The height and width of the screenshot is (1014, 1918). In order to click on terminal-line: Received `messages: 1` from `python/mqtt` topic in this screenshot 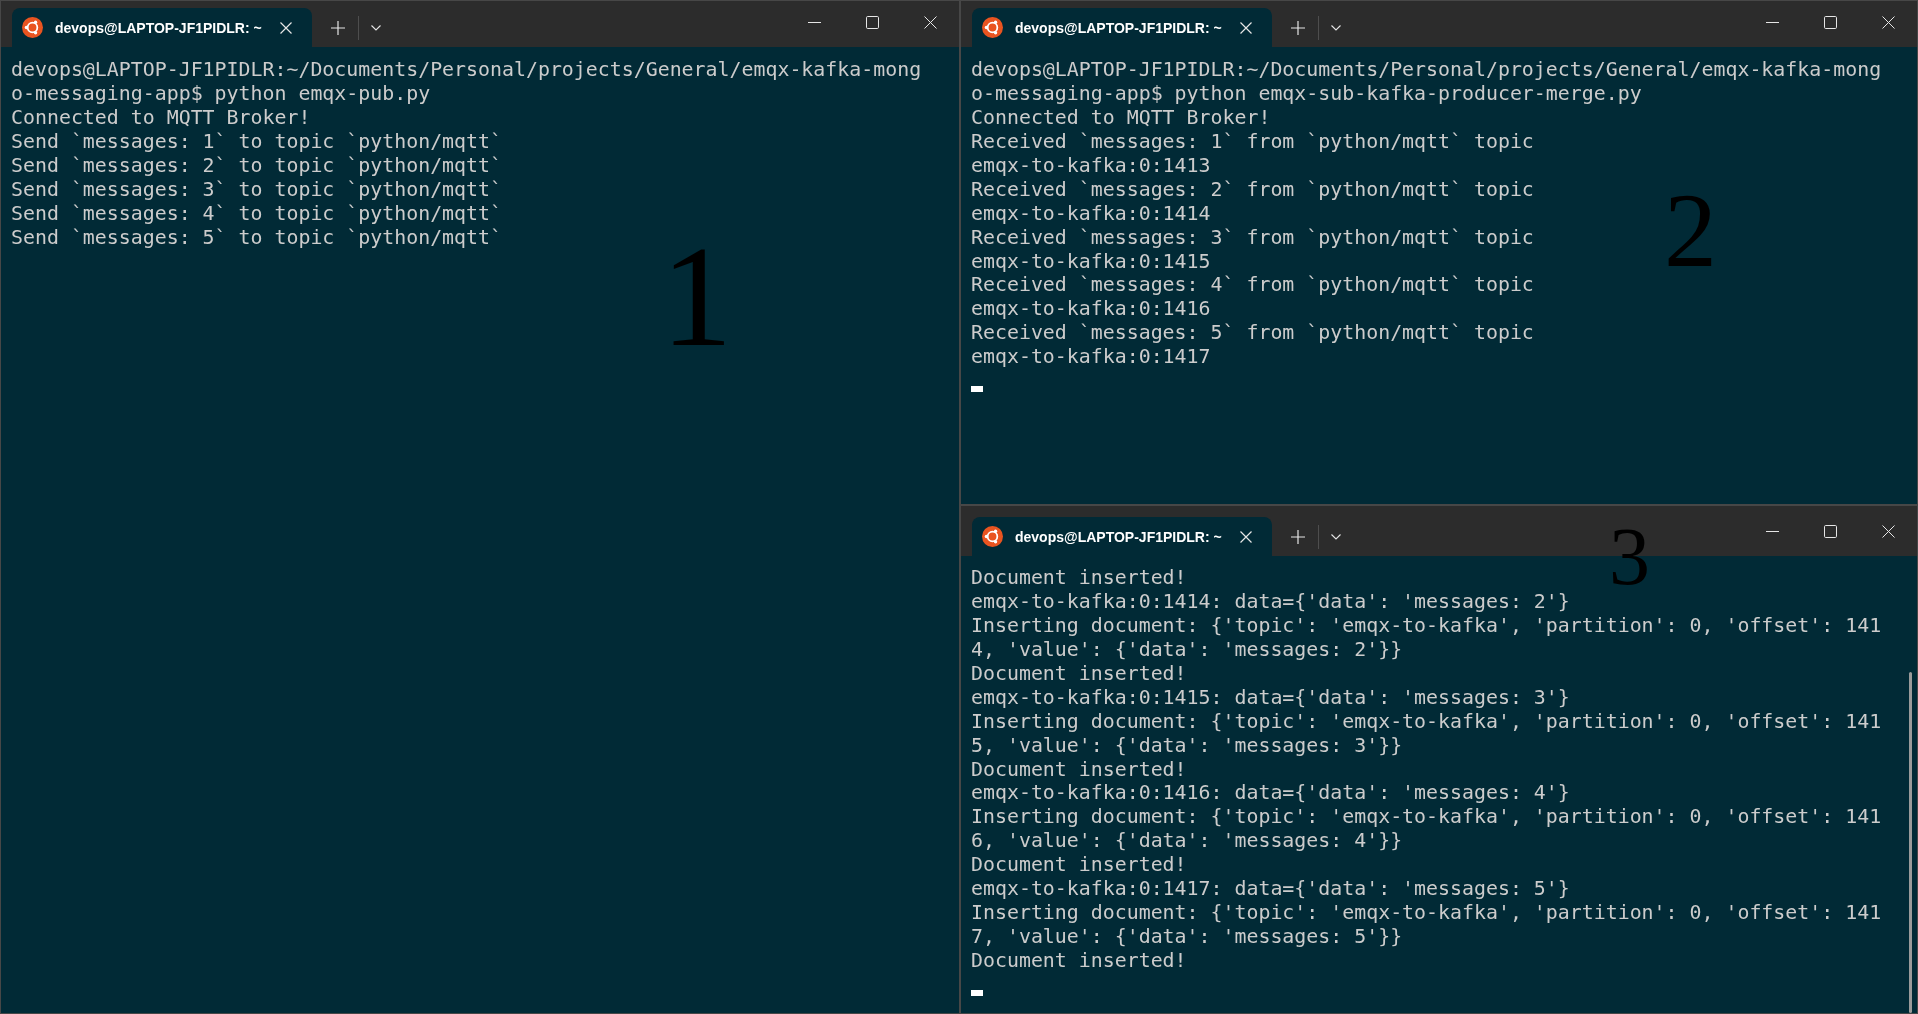, I will do `click(1252, 141)`.